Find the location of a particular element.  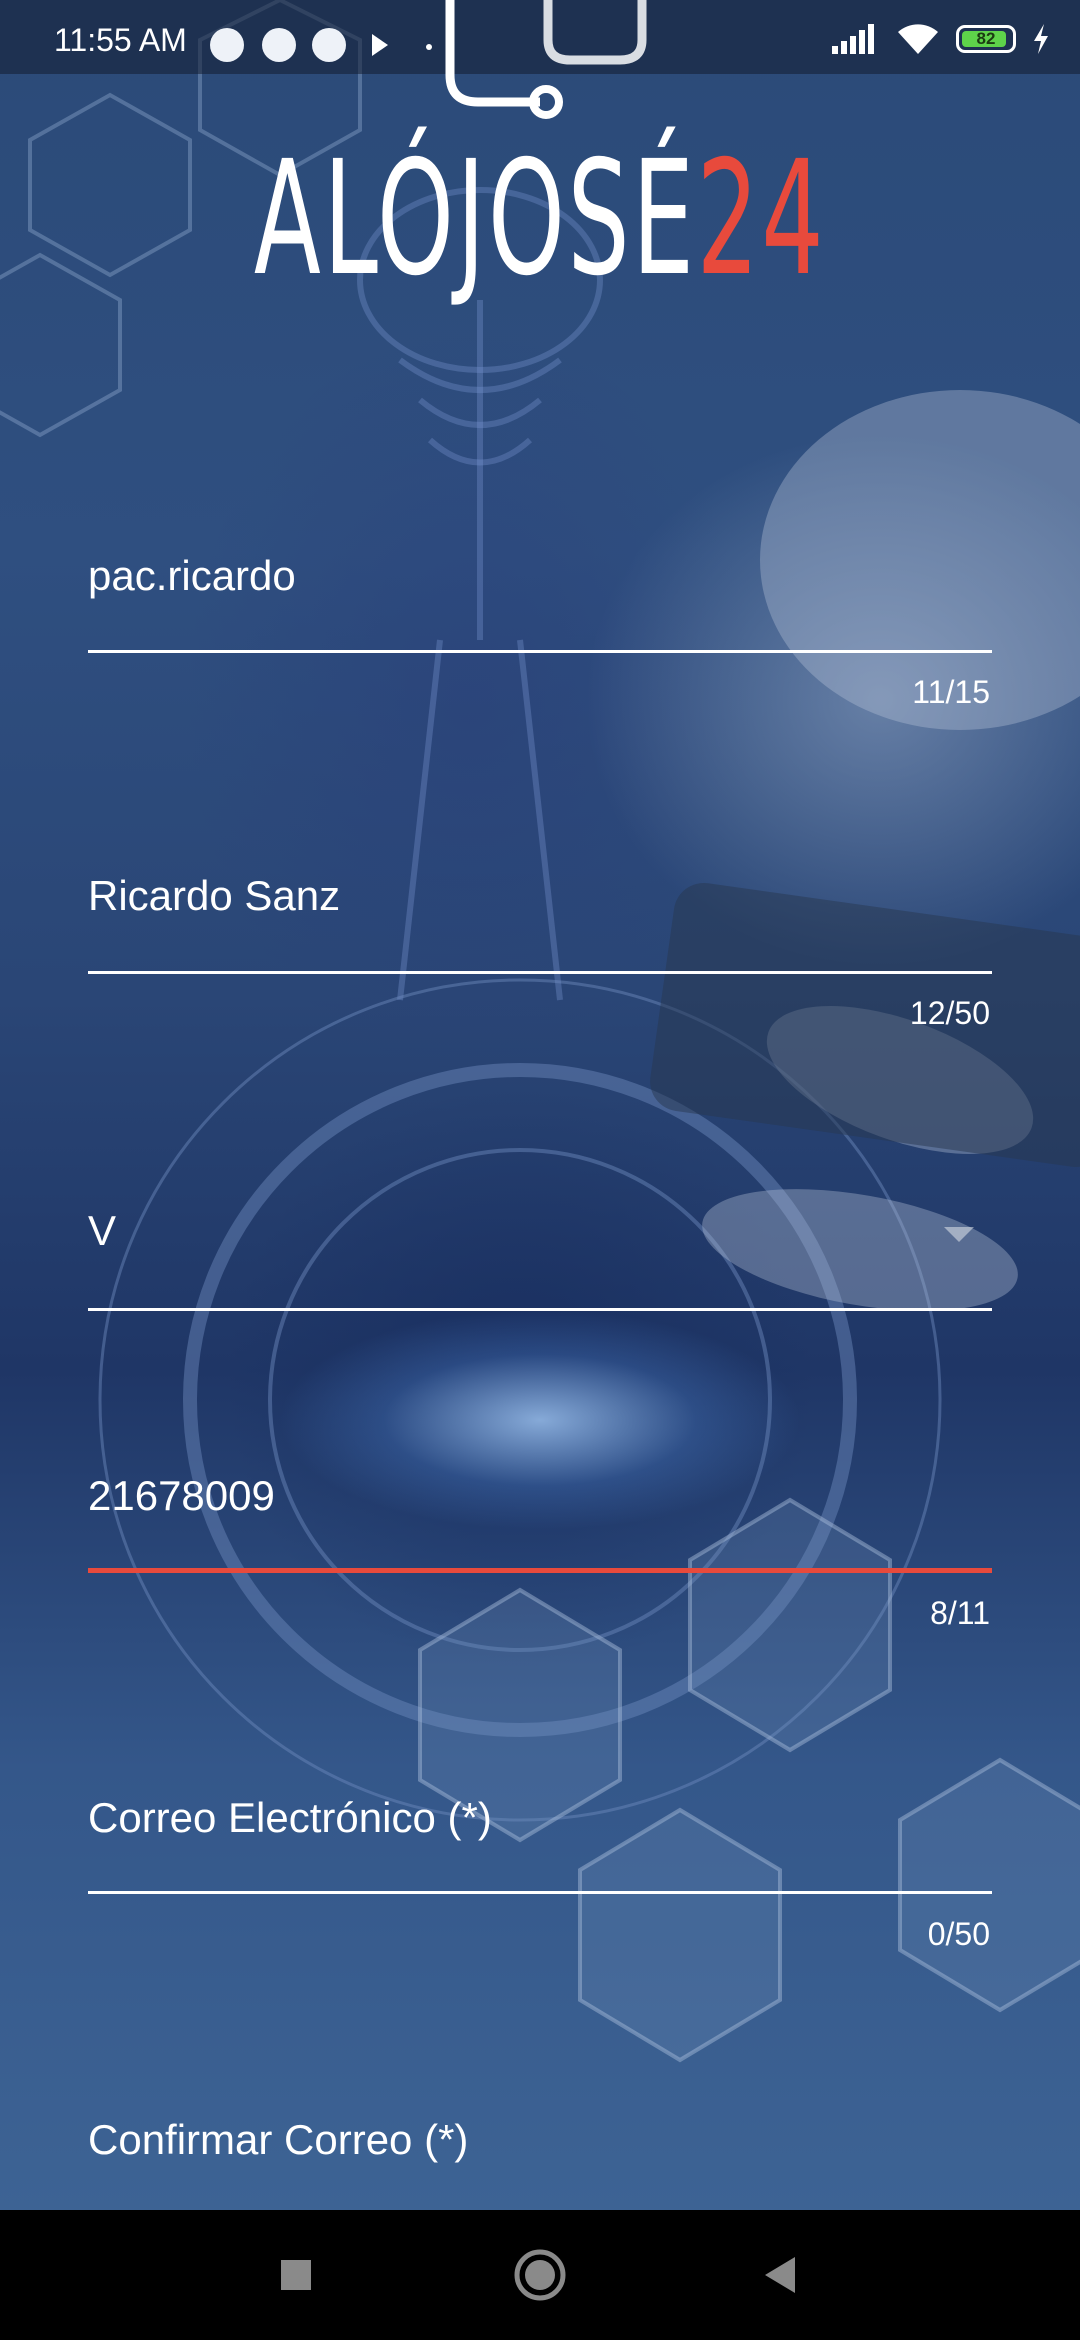

chevron-down-icon is located at coordinates (959, 1234).